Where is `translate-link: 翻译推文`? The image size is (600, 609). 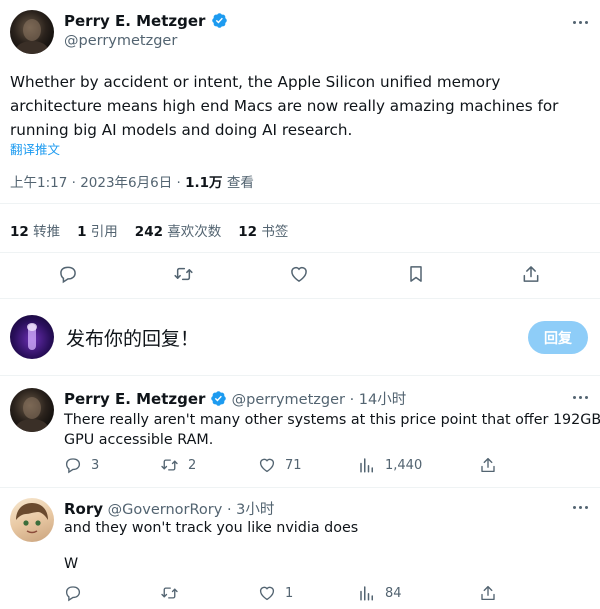 translate-link: 翻译推文 is located at coordinates (35, 148).